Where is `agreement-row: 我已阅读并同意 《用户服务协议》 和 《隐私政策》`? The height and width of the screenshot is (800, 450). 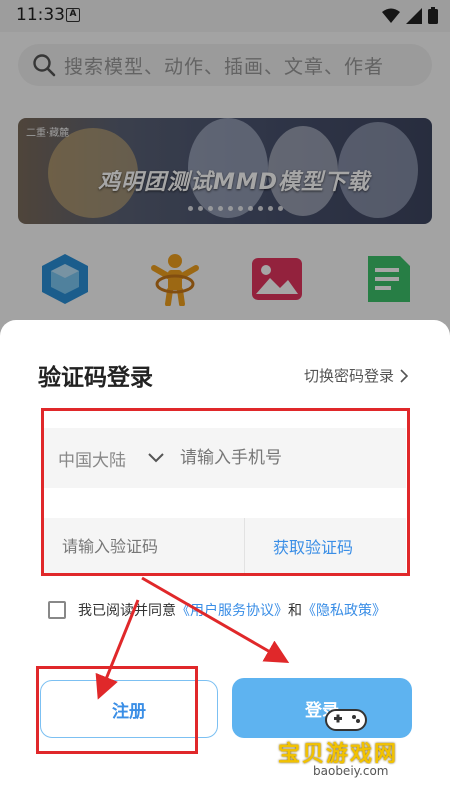
agreement-row: 我已阅读并同意 《用户服务协议》 和 《隐私政策》 is located at coordinates (217, 610).